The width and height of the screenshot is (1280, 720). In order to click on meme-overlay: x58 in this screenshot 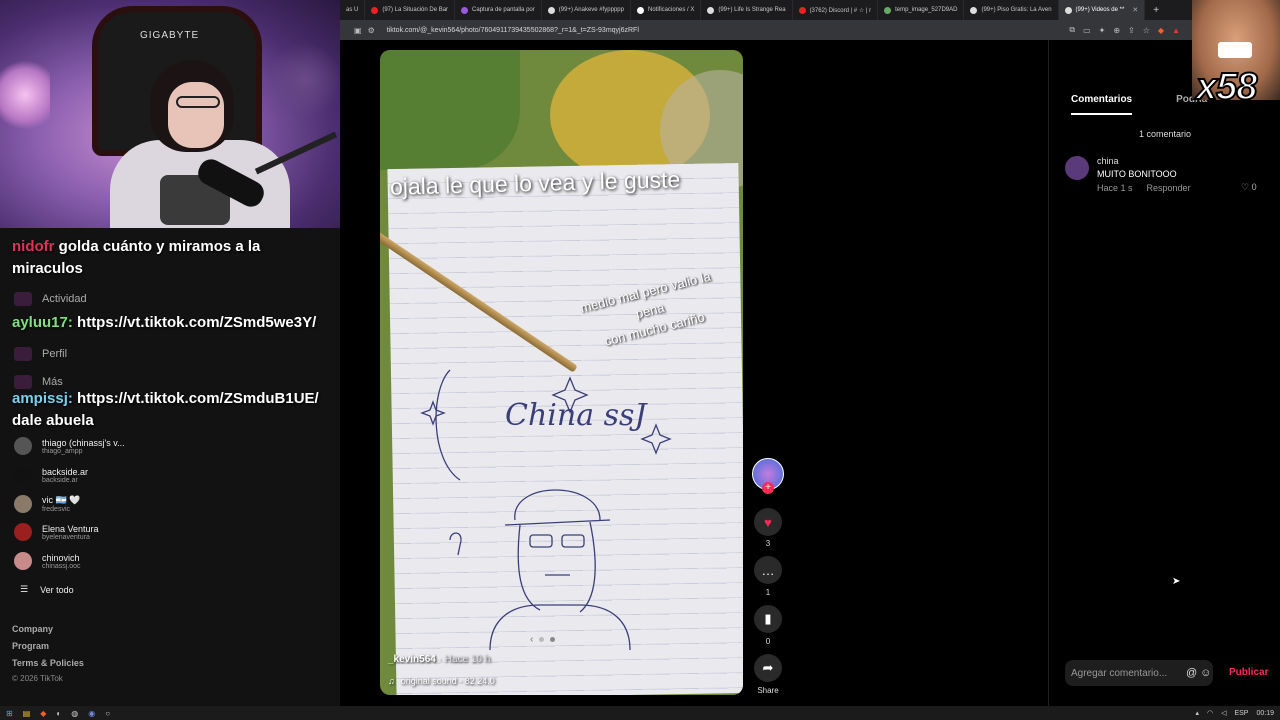, I will do `click(1236, 57)`.